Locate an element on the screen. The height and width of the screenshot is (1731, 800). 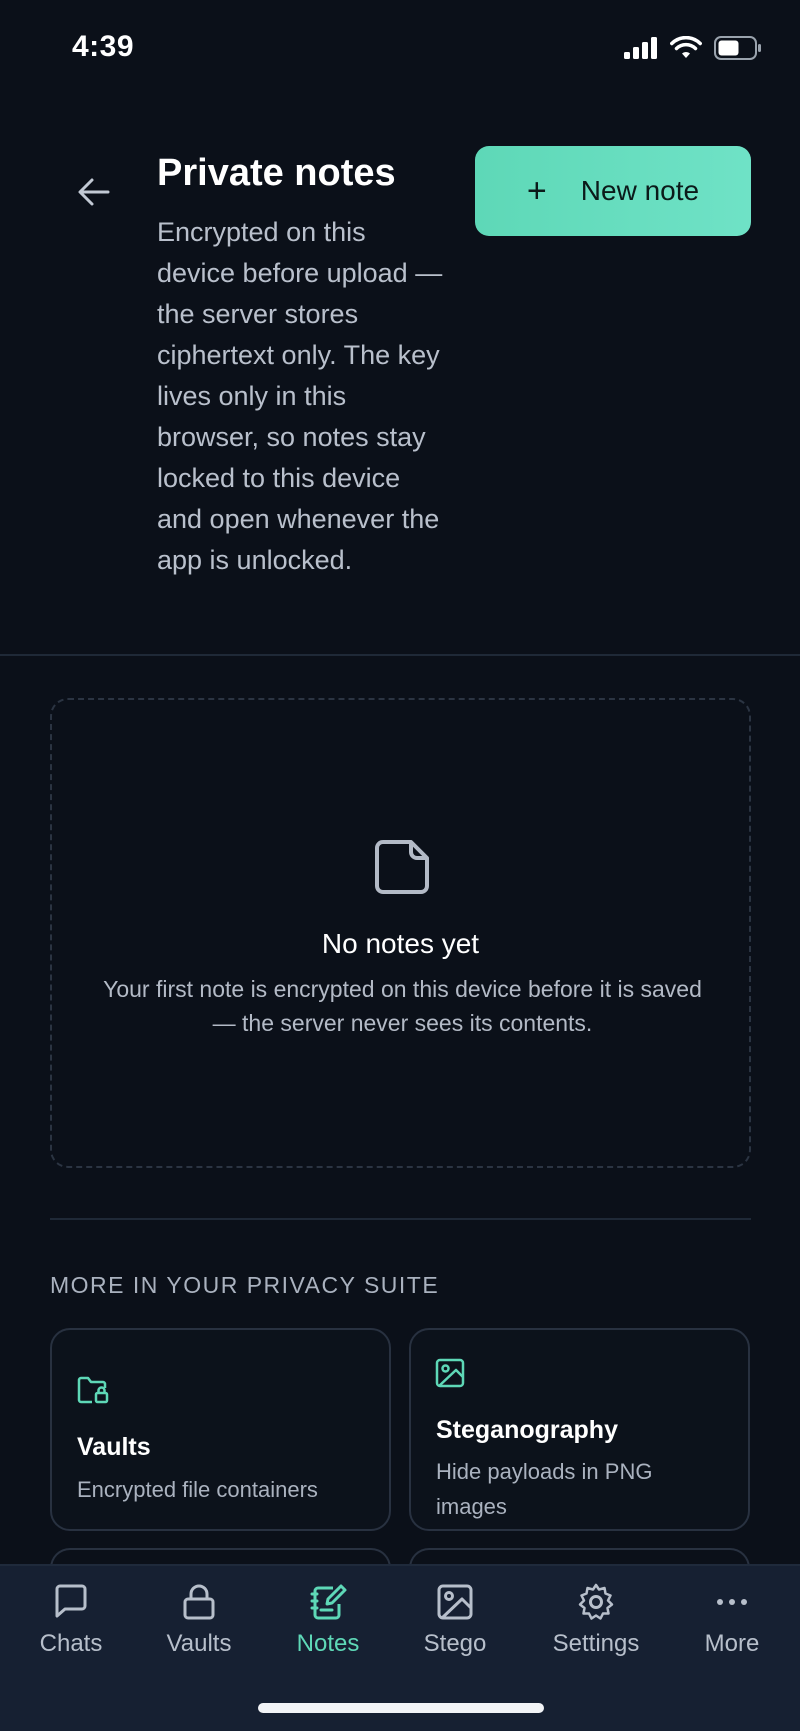
suite-heading: MORE IN YOUR PRIVACY SUITE is located at coordinates (245, 1285).